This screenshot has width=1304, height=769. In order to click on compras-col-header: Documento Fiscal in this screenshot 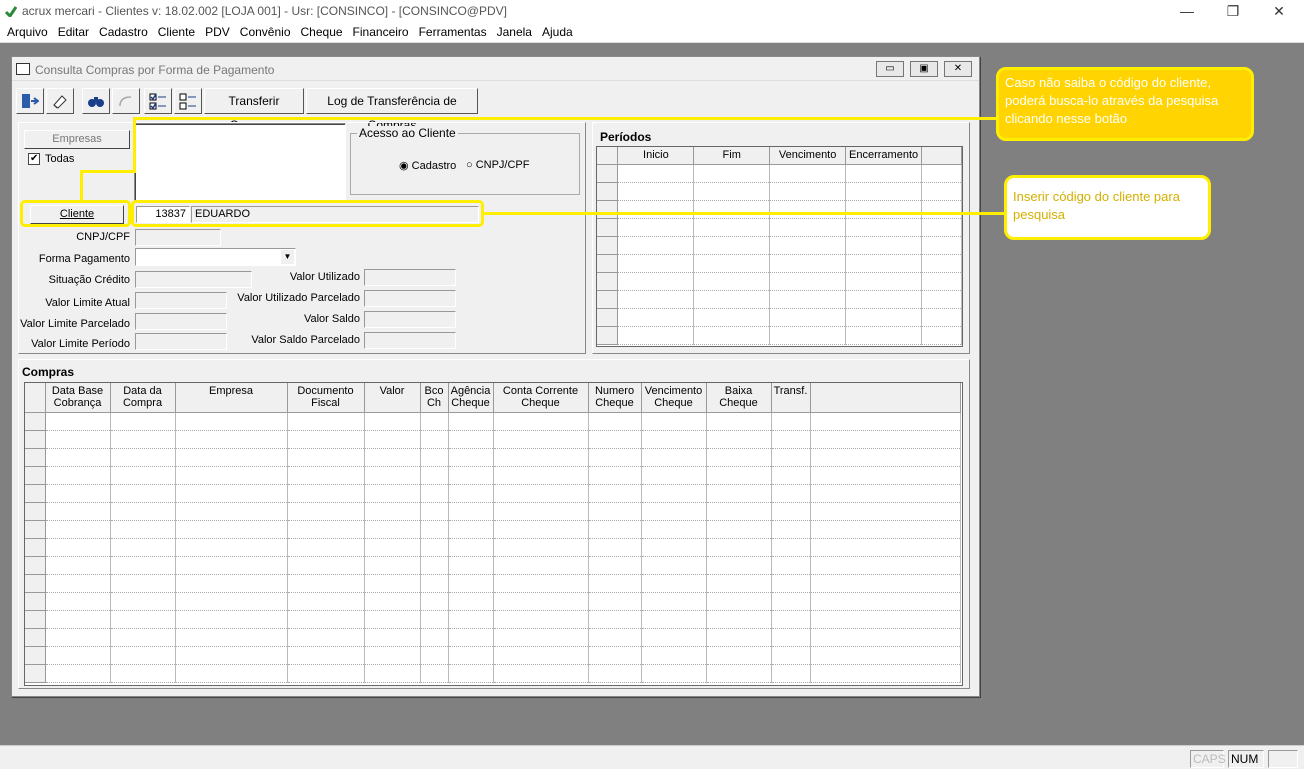, I will do `click(326, 398)`.